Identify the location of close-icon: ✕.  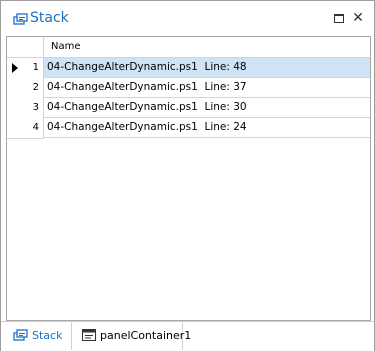
(358, 18).